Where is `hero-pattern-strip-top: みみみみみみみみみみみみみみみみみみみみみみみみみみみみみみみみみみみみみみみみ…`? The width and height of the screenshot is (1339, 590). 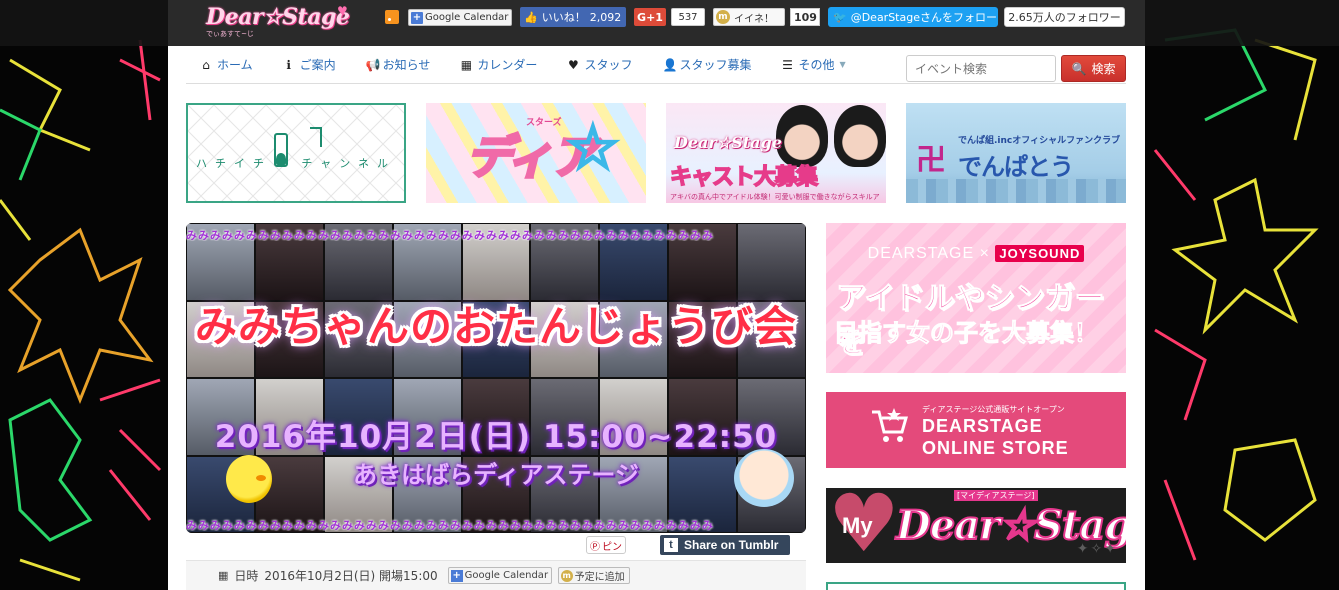 hero-pattern-strip-top: みみみみみみみみみみみみみみみみみみみみみみみみみみみみみみみみみみみみみみみみ… is located at coordinates (450, 235).